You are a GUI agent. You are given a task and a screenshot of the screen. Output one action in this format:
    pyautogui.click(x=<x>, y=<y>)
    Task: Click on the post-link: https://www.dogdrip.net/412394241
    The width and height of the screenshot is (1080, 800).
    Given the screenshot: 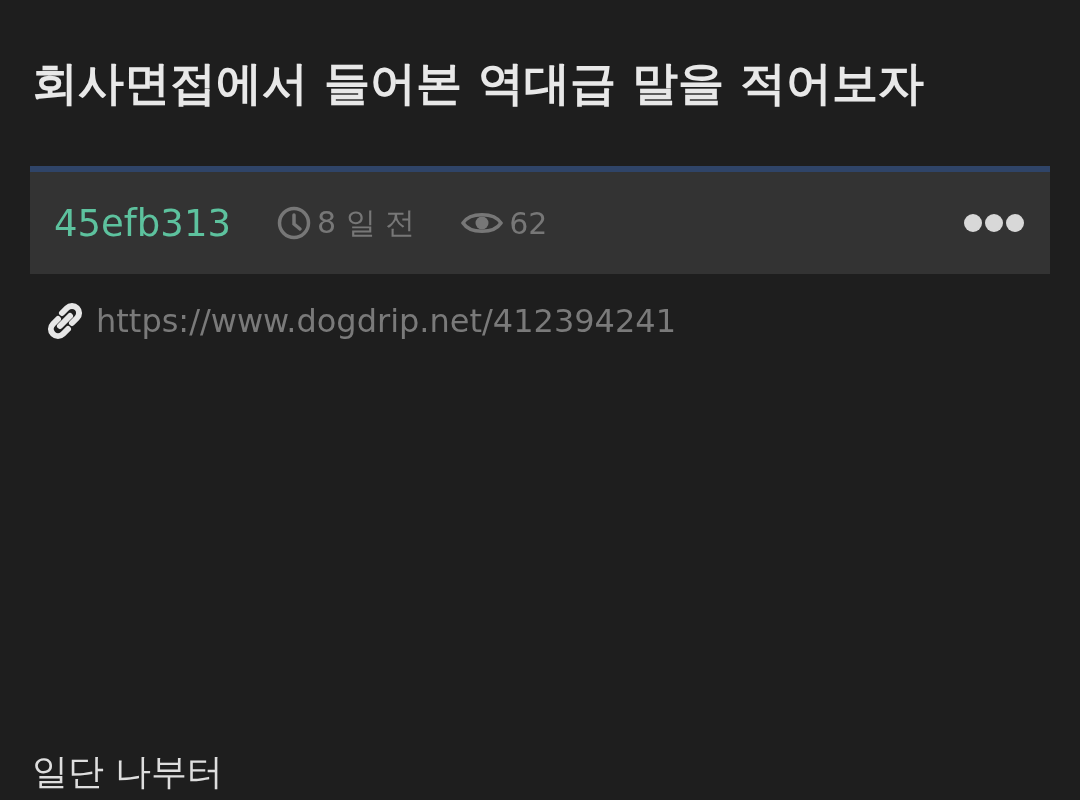 What is the action you would take?
    pyautogui.click(x=386, y=321)
    